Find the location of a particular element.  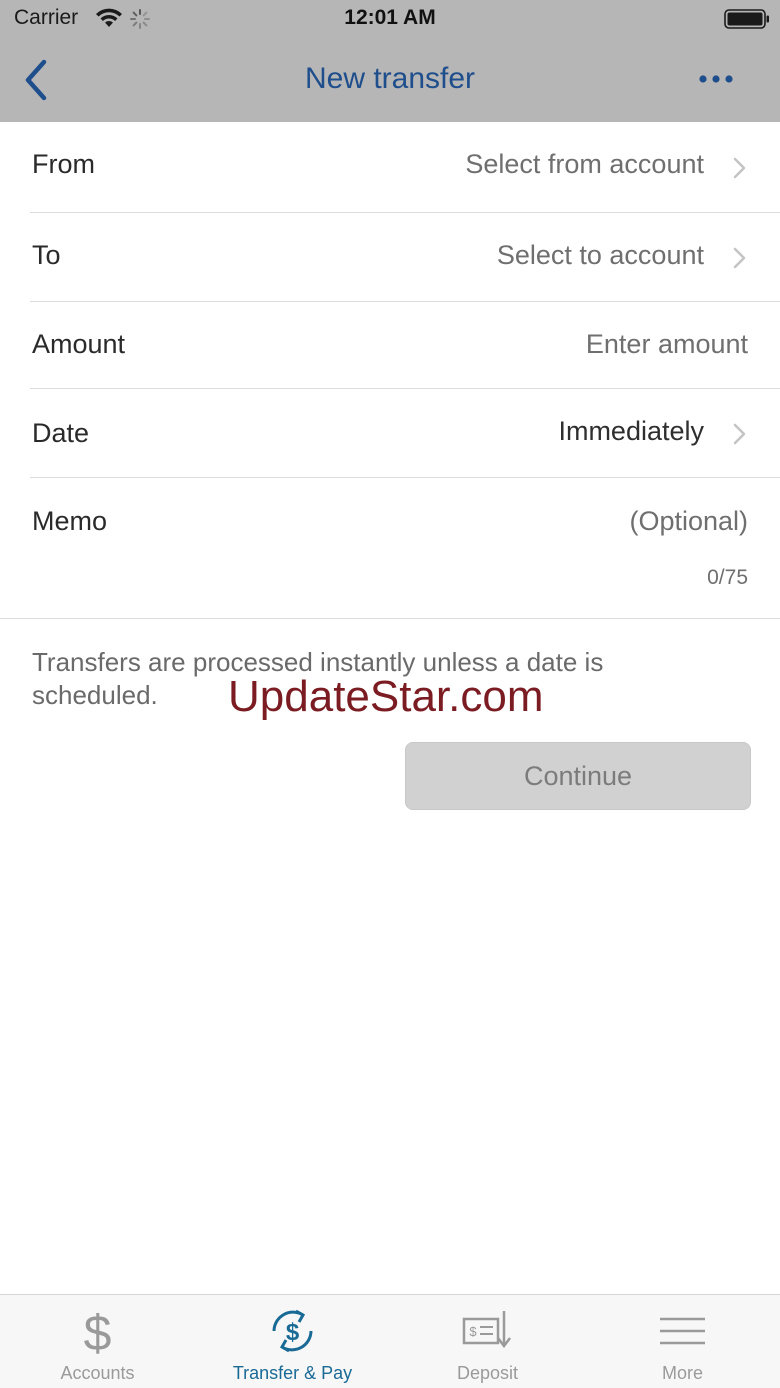

tab-label: More is located at coordinates (682, 1373).